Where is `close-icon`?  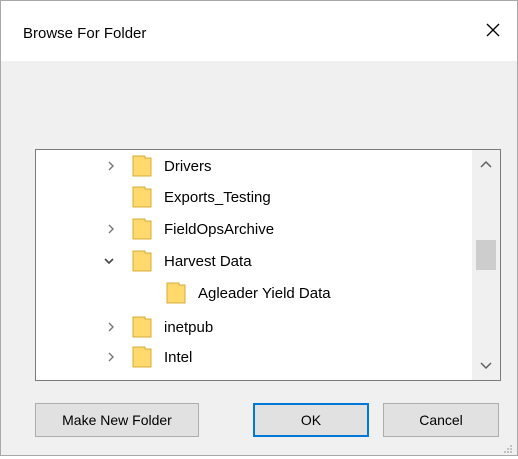 close-icon is located at coordinates (493, 32).